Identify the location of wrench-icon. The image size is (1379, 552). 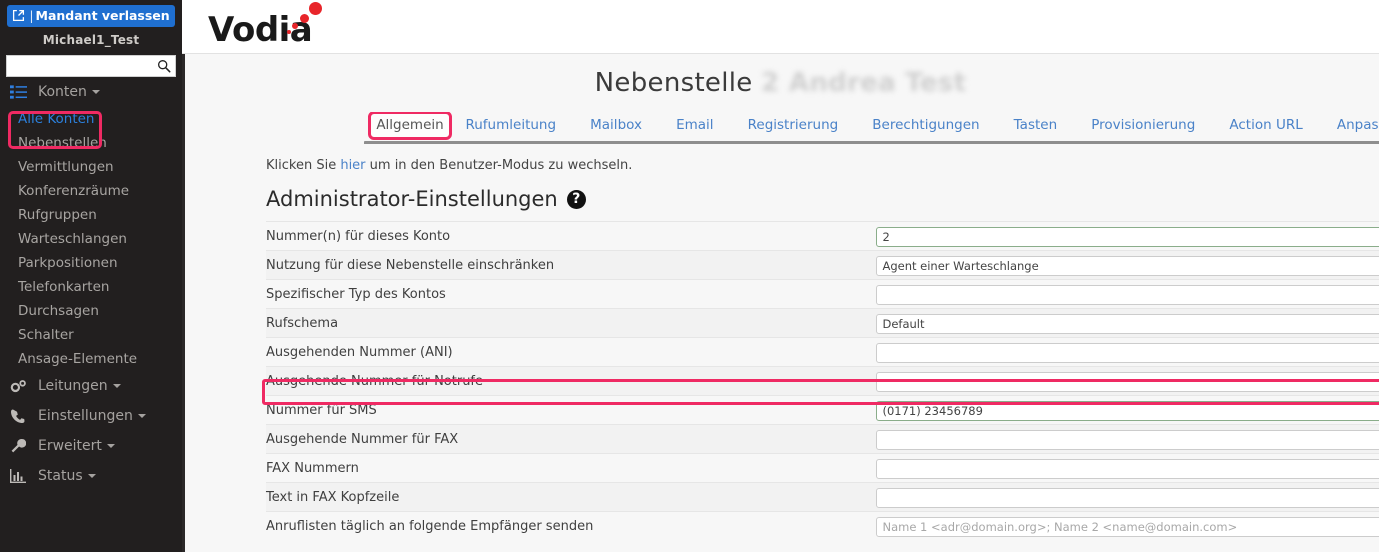
(20, 446).